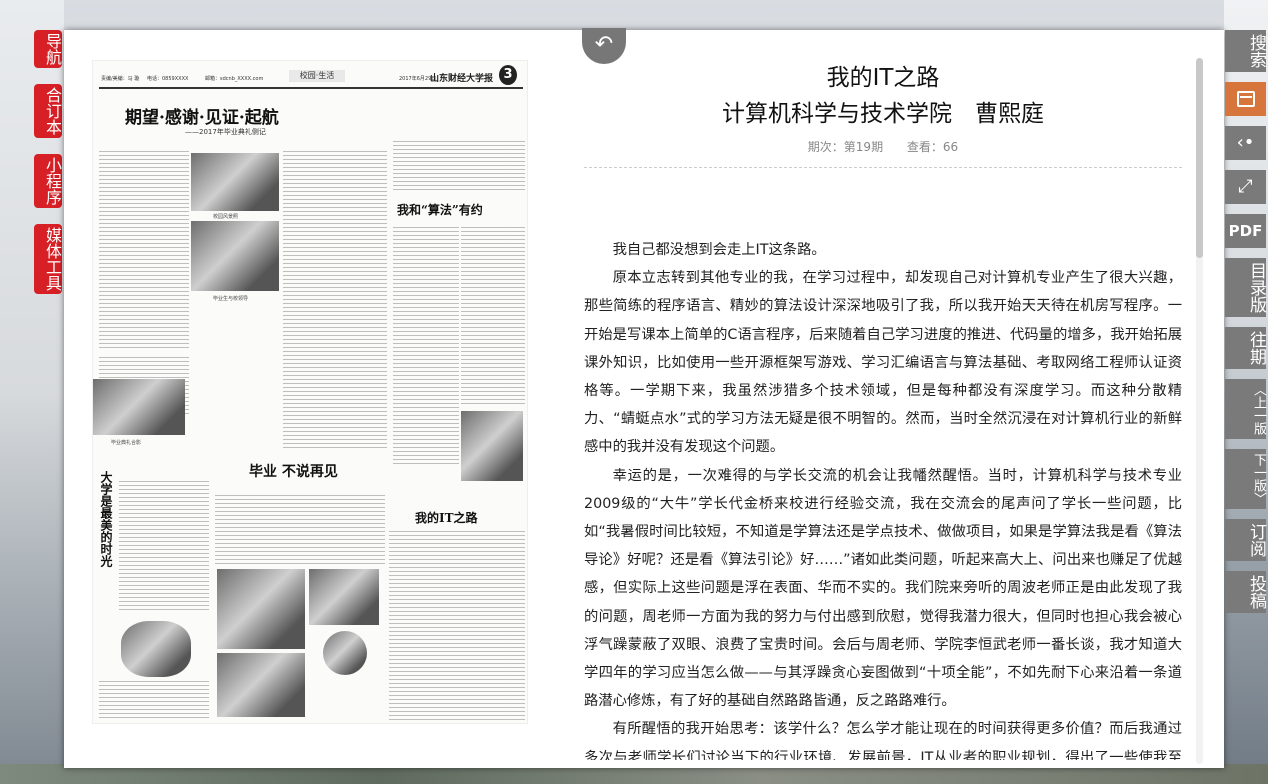  I want to click on previous-page-button: ︿上一版, so click(1245, 409).